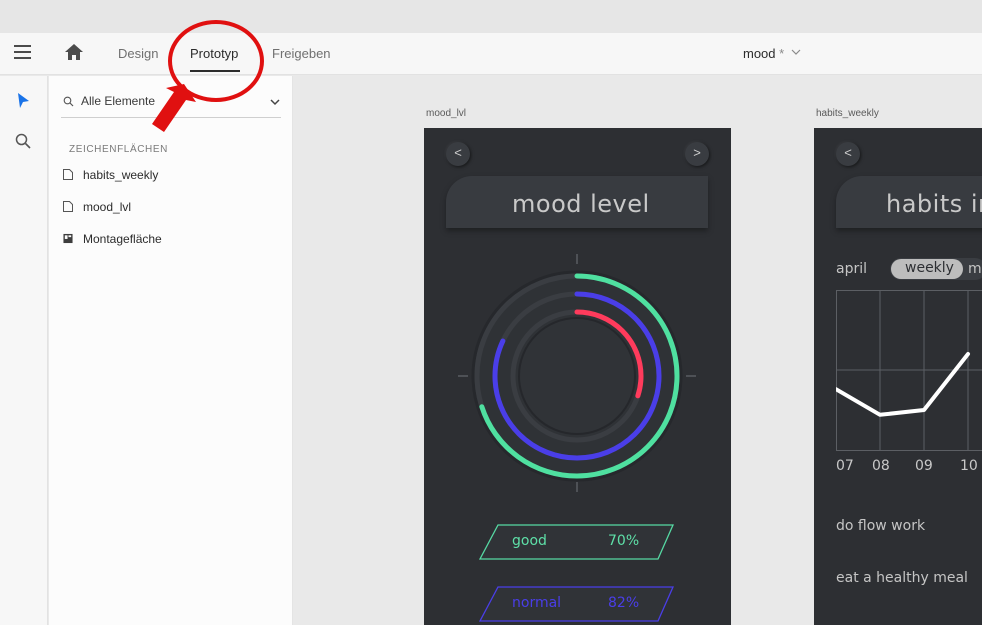  What do you see at coordinates (174, 108) in the screenshot?
I see `annotation-arrow` at bounding box center [174, 108].